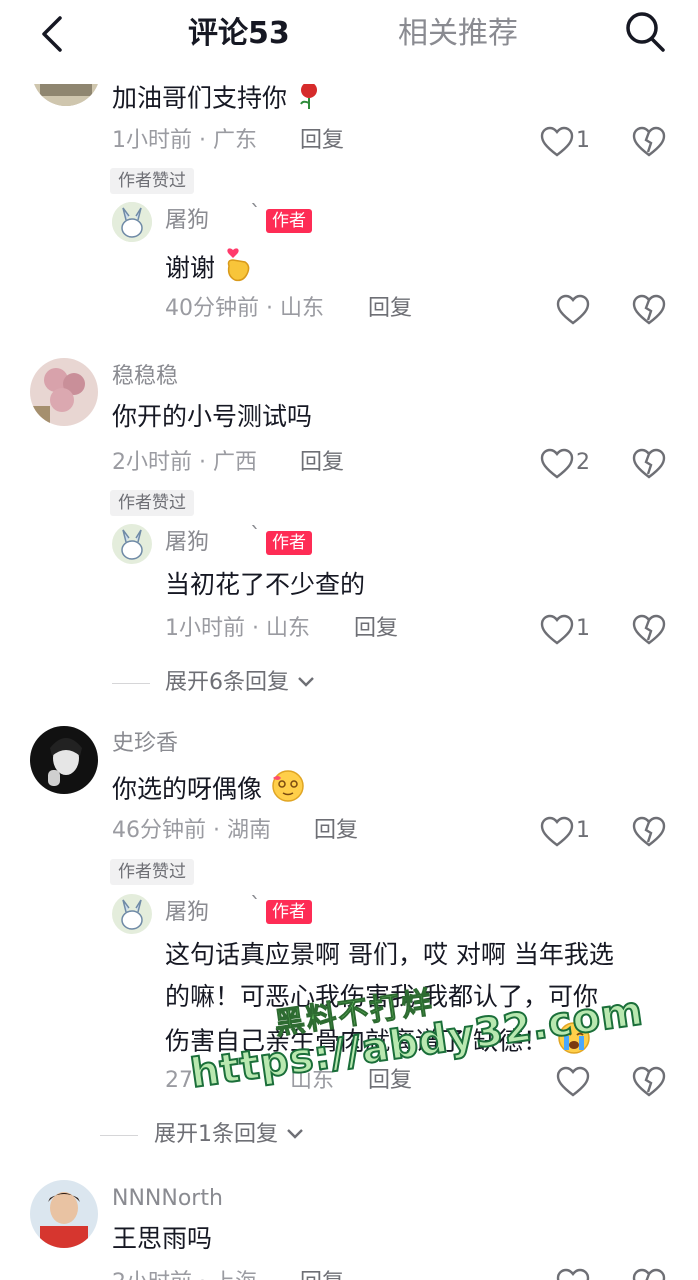 This screenshot has width=698, height=1280. I want to click on reply-text: 谢谢, so click(209, 269).